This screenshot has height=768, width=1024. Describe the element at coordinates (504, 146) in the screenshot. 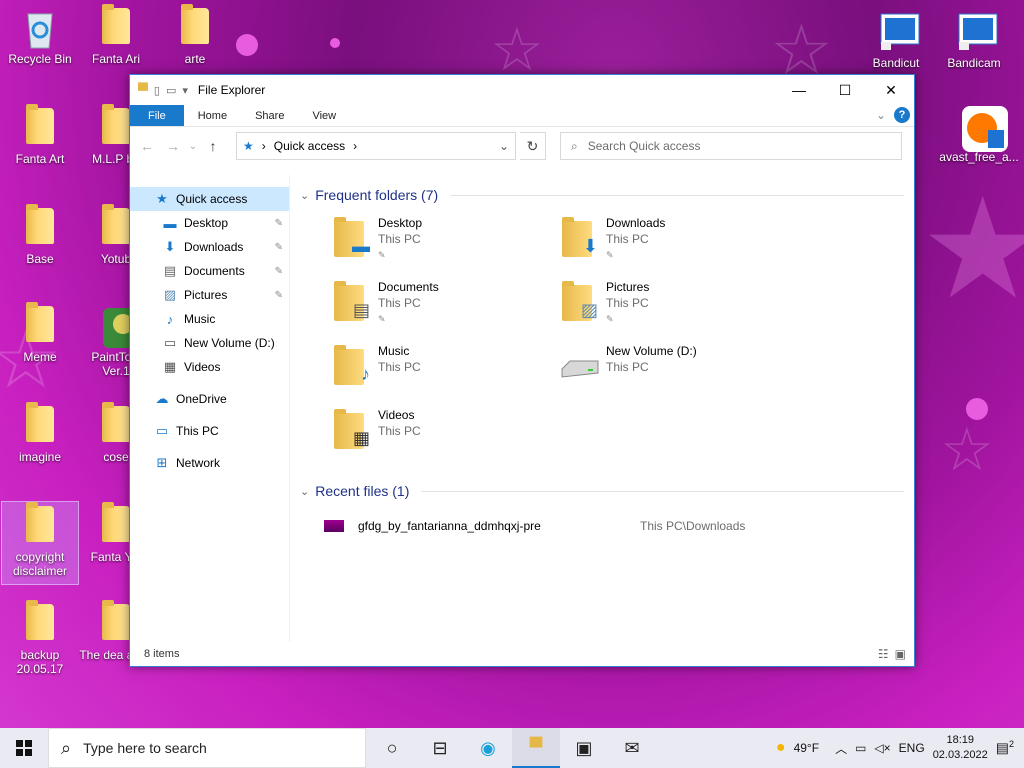

I see `address-dropdown-icon: ⌄` at that location.